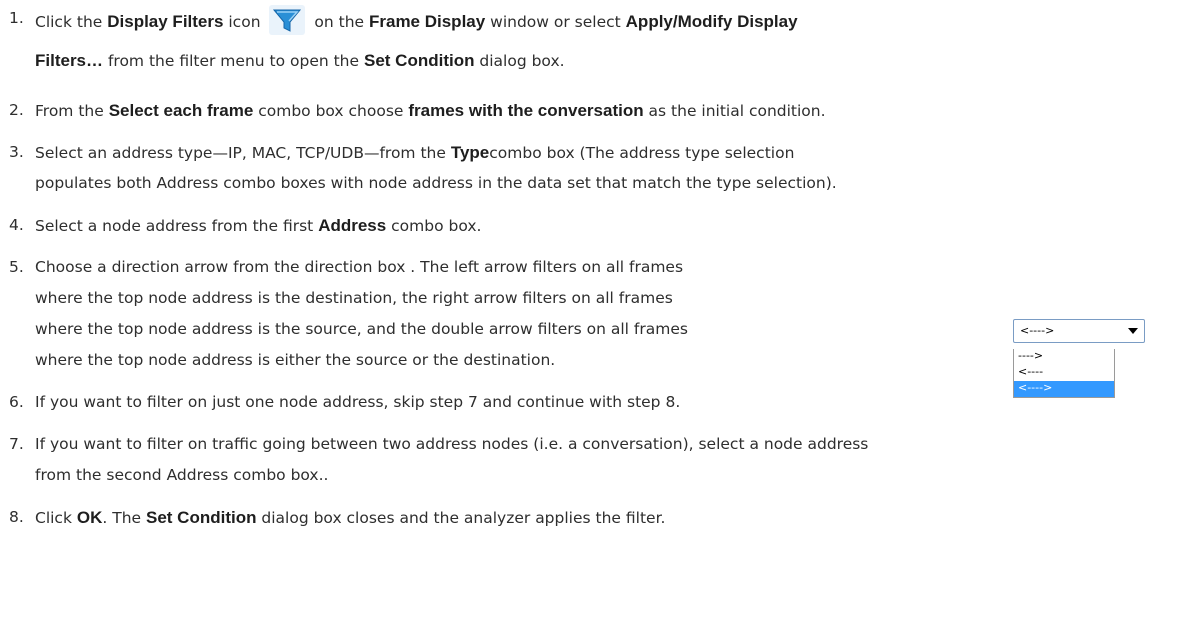 The image size is (1204, 629). I want to click on direction-option-selected: <---->, so click(1064, 389).